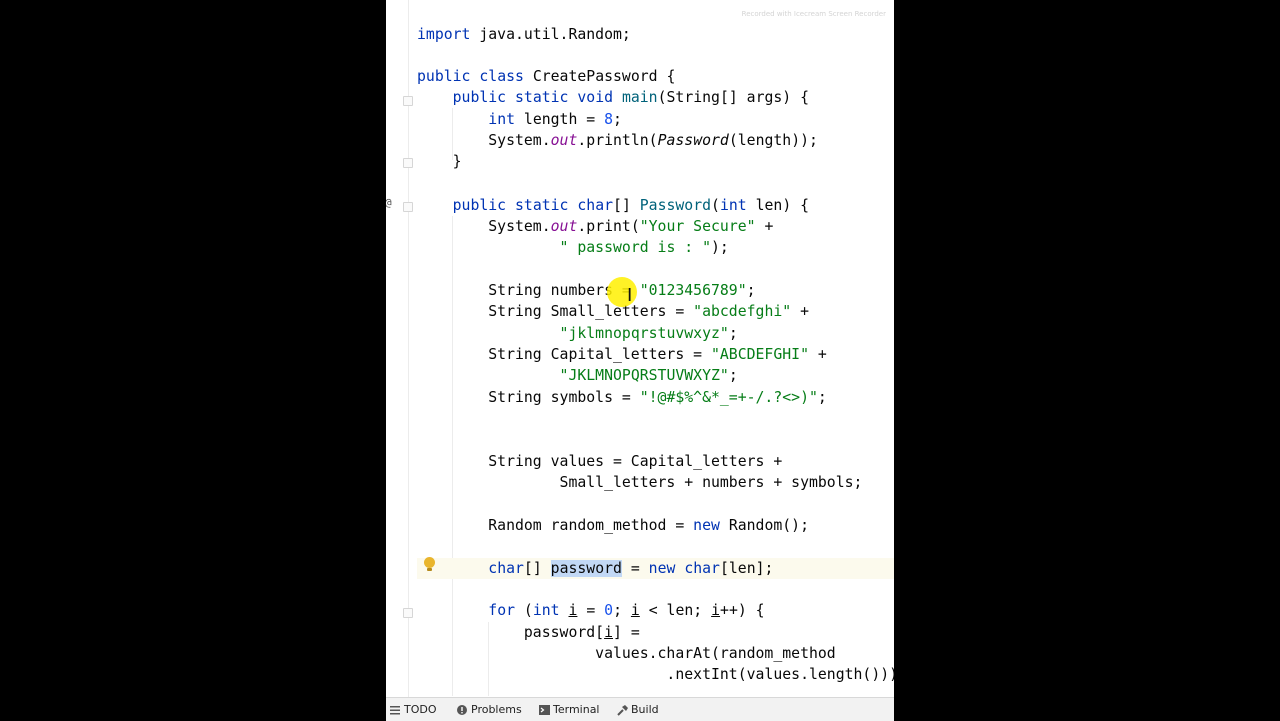 This screenshot has width=1280, height=721. Describe the element at coordinates (630, 295) in the screenshot. I see `text-cursor-icon: I` at that location.